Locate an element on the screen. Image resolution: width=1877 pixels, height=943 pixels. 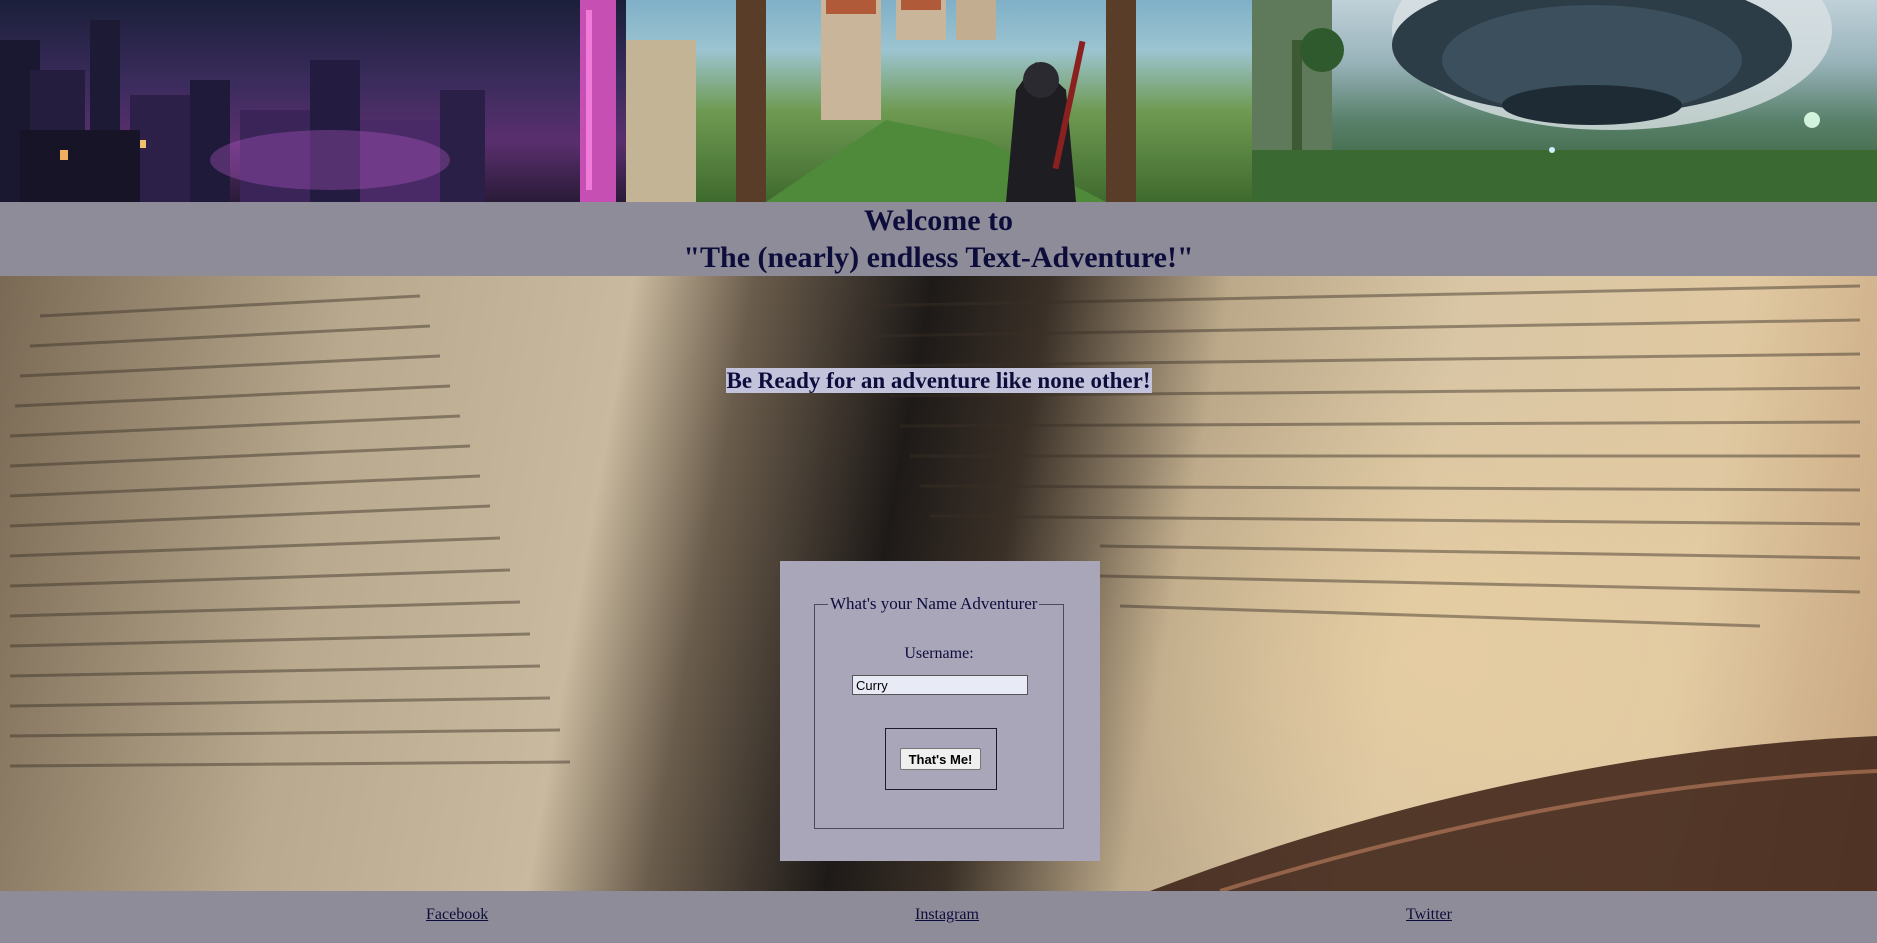
city-skyline-art is located at coordinates (308, 101).